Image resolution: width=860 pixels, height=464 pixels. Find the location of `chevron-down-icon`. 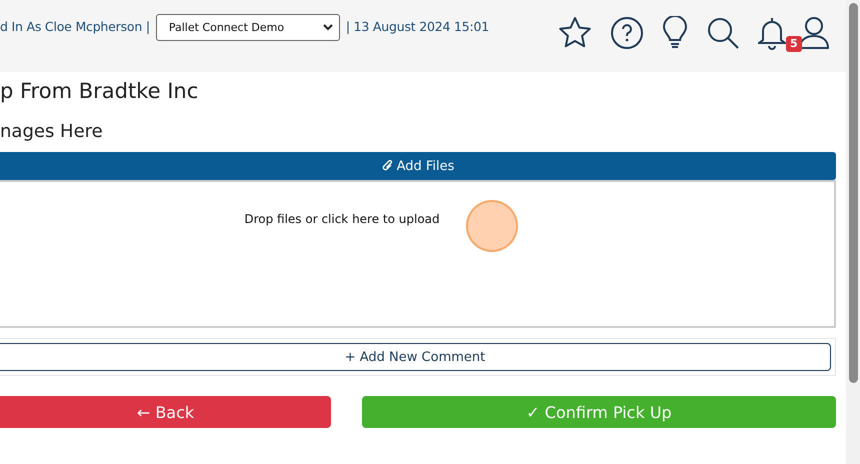

chevron-down-icon is located at coordinates (327, 27).